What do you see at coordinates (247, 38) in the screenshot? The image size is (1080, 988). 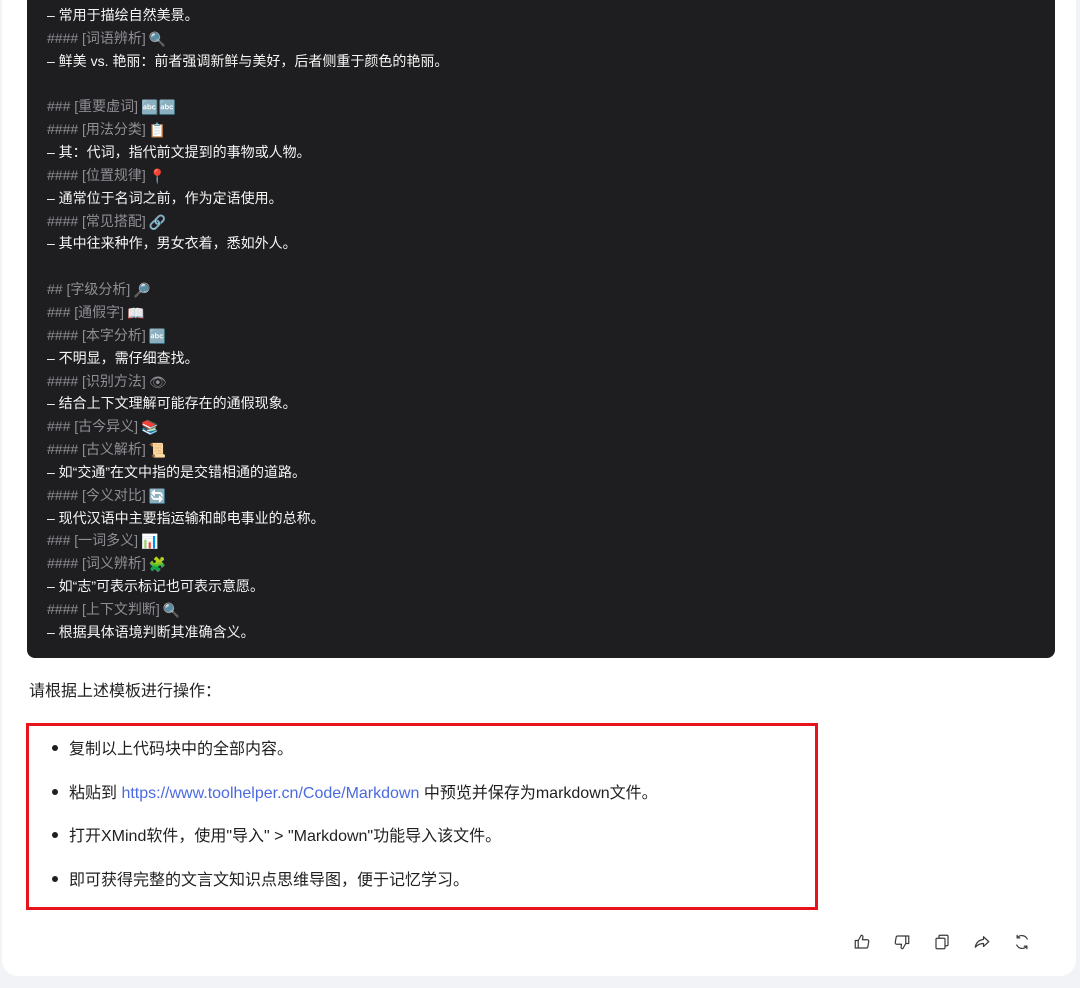 I see `code-heading-line: #### [词语辨析] 🔍` at bounding box center [247, 38].